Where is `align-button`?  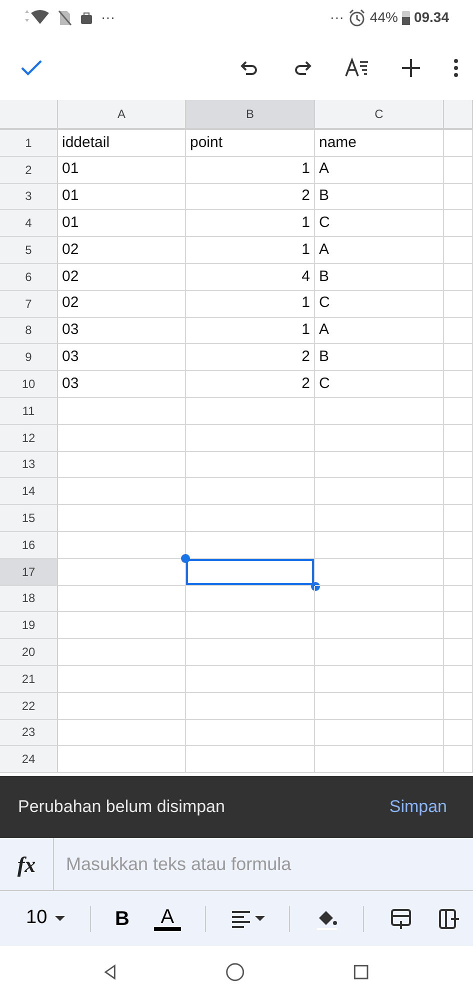 align-button is located at coordinates (247, 918).